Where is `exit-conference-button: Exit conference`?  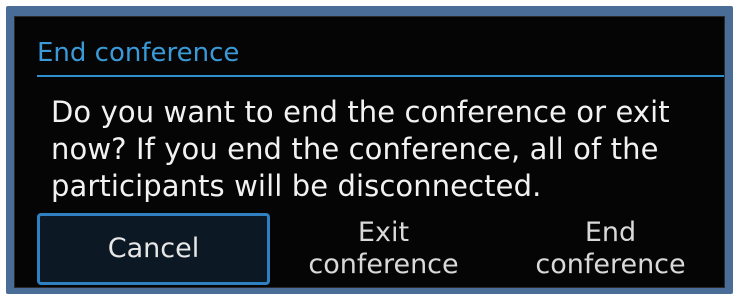 exit-conference-button: Exit conference is located at coordinates (383, 249).